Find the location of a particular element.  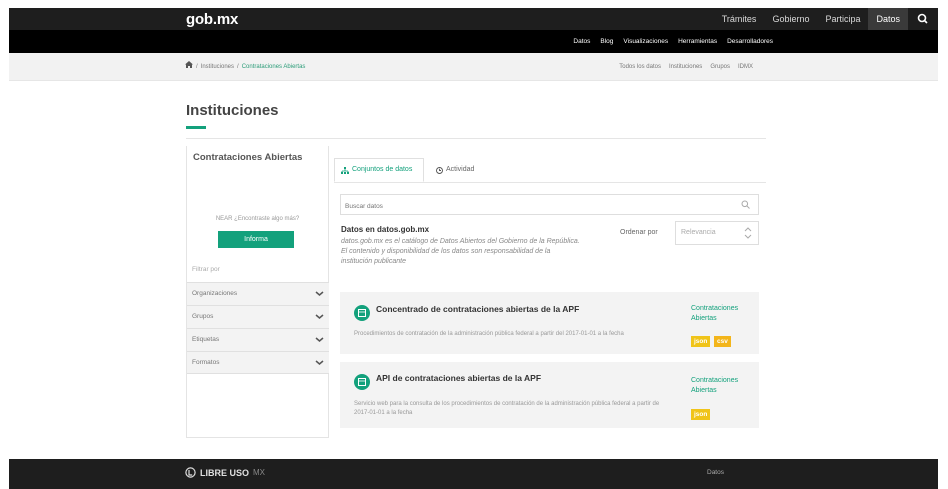

order-select-value: Relevancia is located at coordinates (698, 232).